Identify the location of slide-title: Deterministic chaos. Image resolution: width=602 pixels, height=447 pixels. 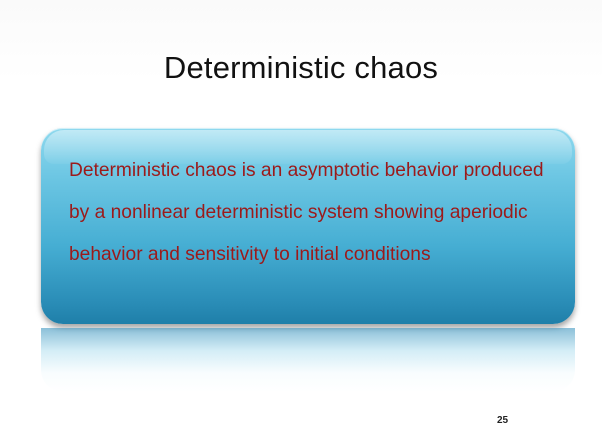
(301, 67).